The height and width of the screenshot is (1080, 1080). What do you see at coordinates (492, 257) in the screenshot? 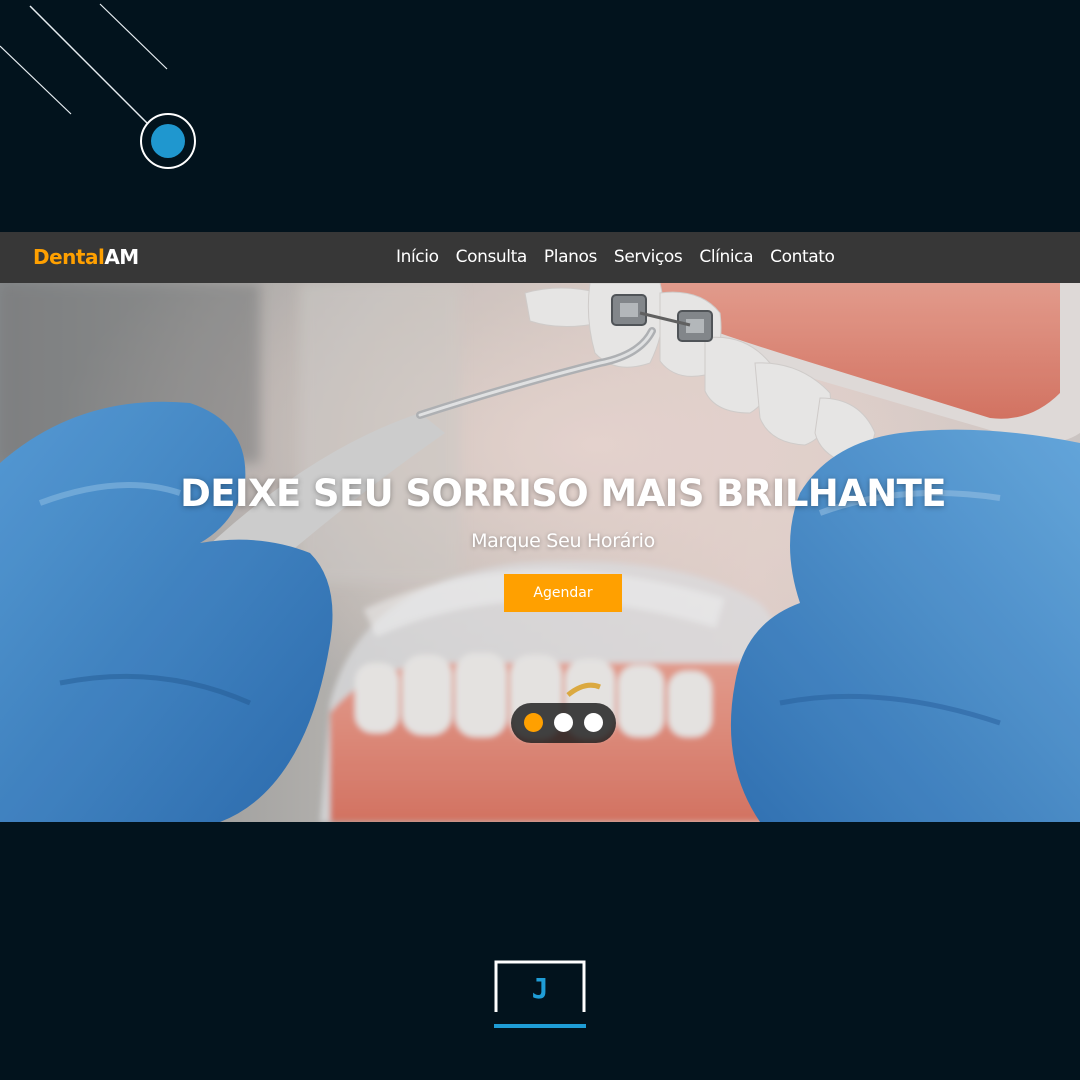
I see `nav-link-consulta: Consulta` at bounding box center [492, 257].